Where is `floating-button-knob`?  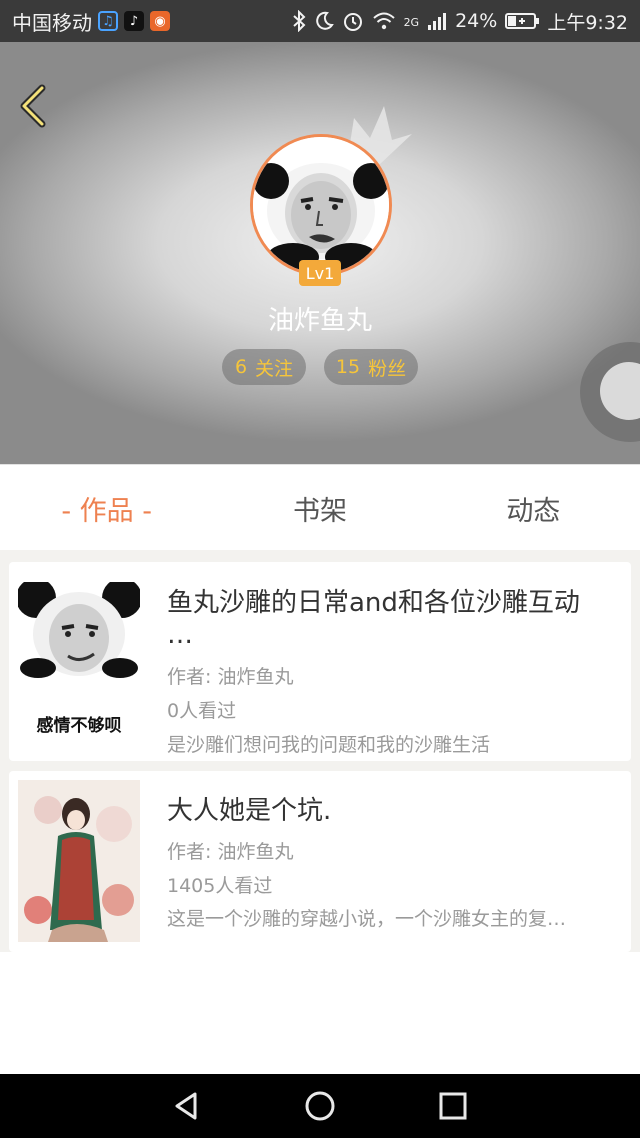
floating-button-knob is located at coordinates (620, 391).